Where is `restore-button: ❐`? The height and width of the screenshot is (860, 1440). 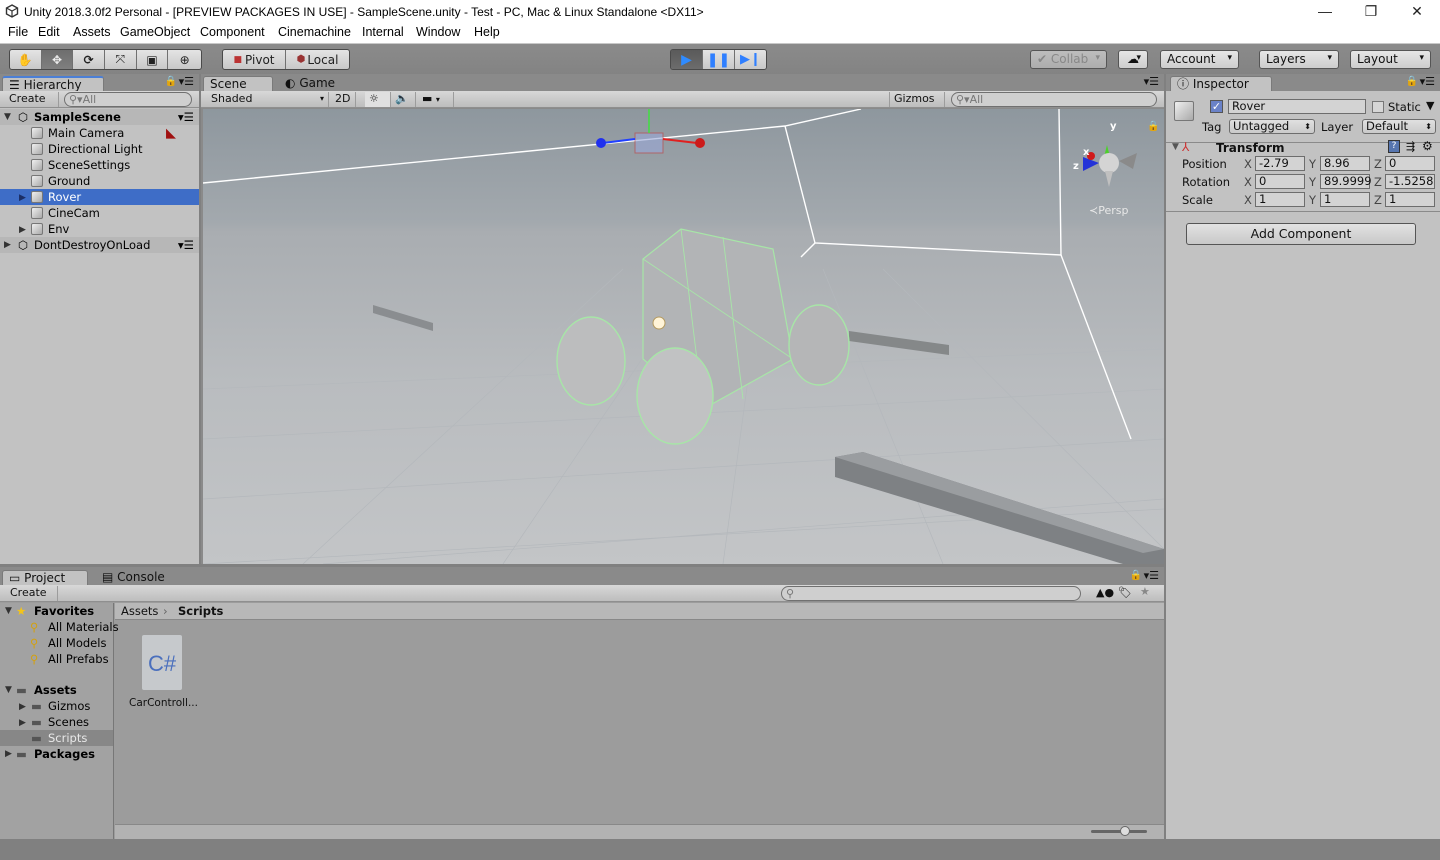 restore-button: ❐ is located at coordinates (1371, 12).